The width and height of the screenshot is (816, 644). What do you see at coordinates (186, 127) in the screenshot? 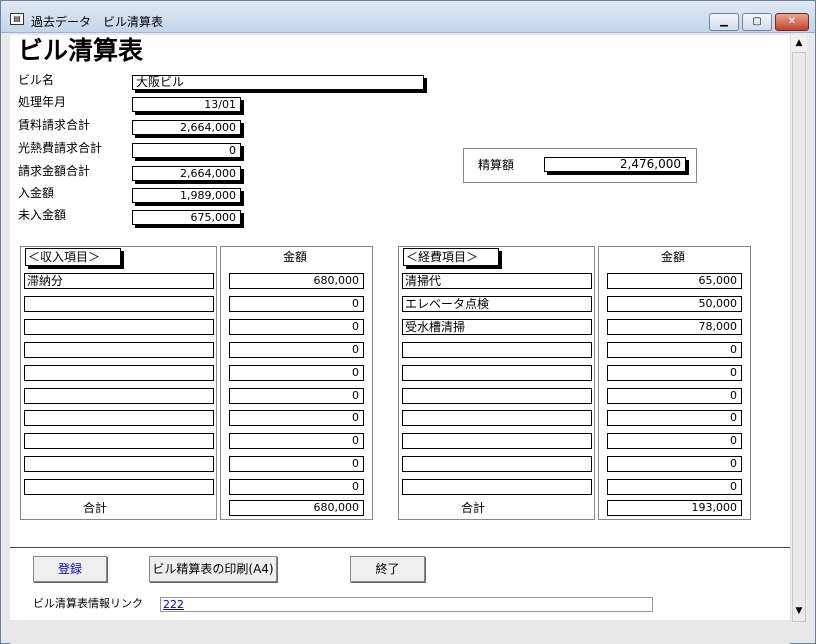
I see `rent-total-field: 2,664,000` at bounding box center [186, 127].